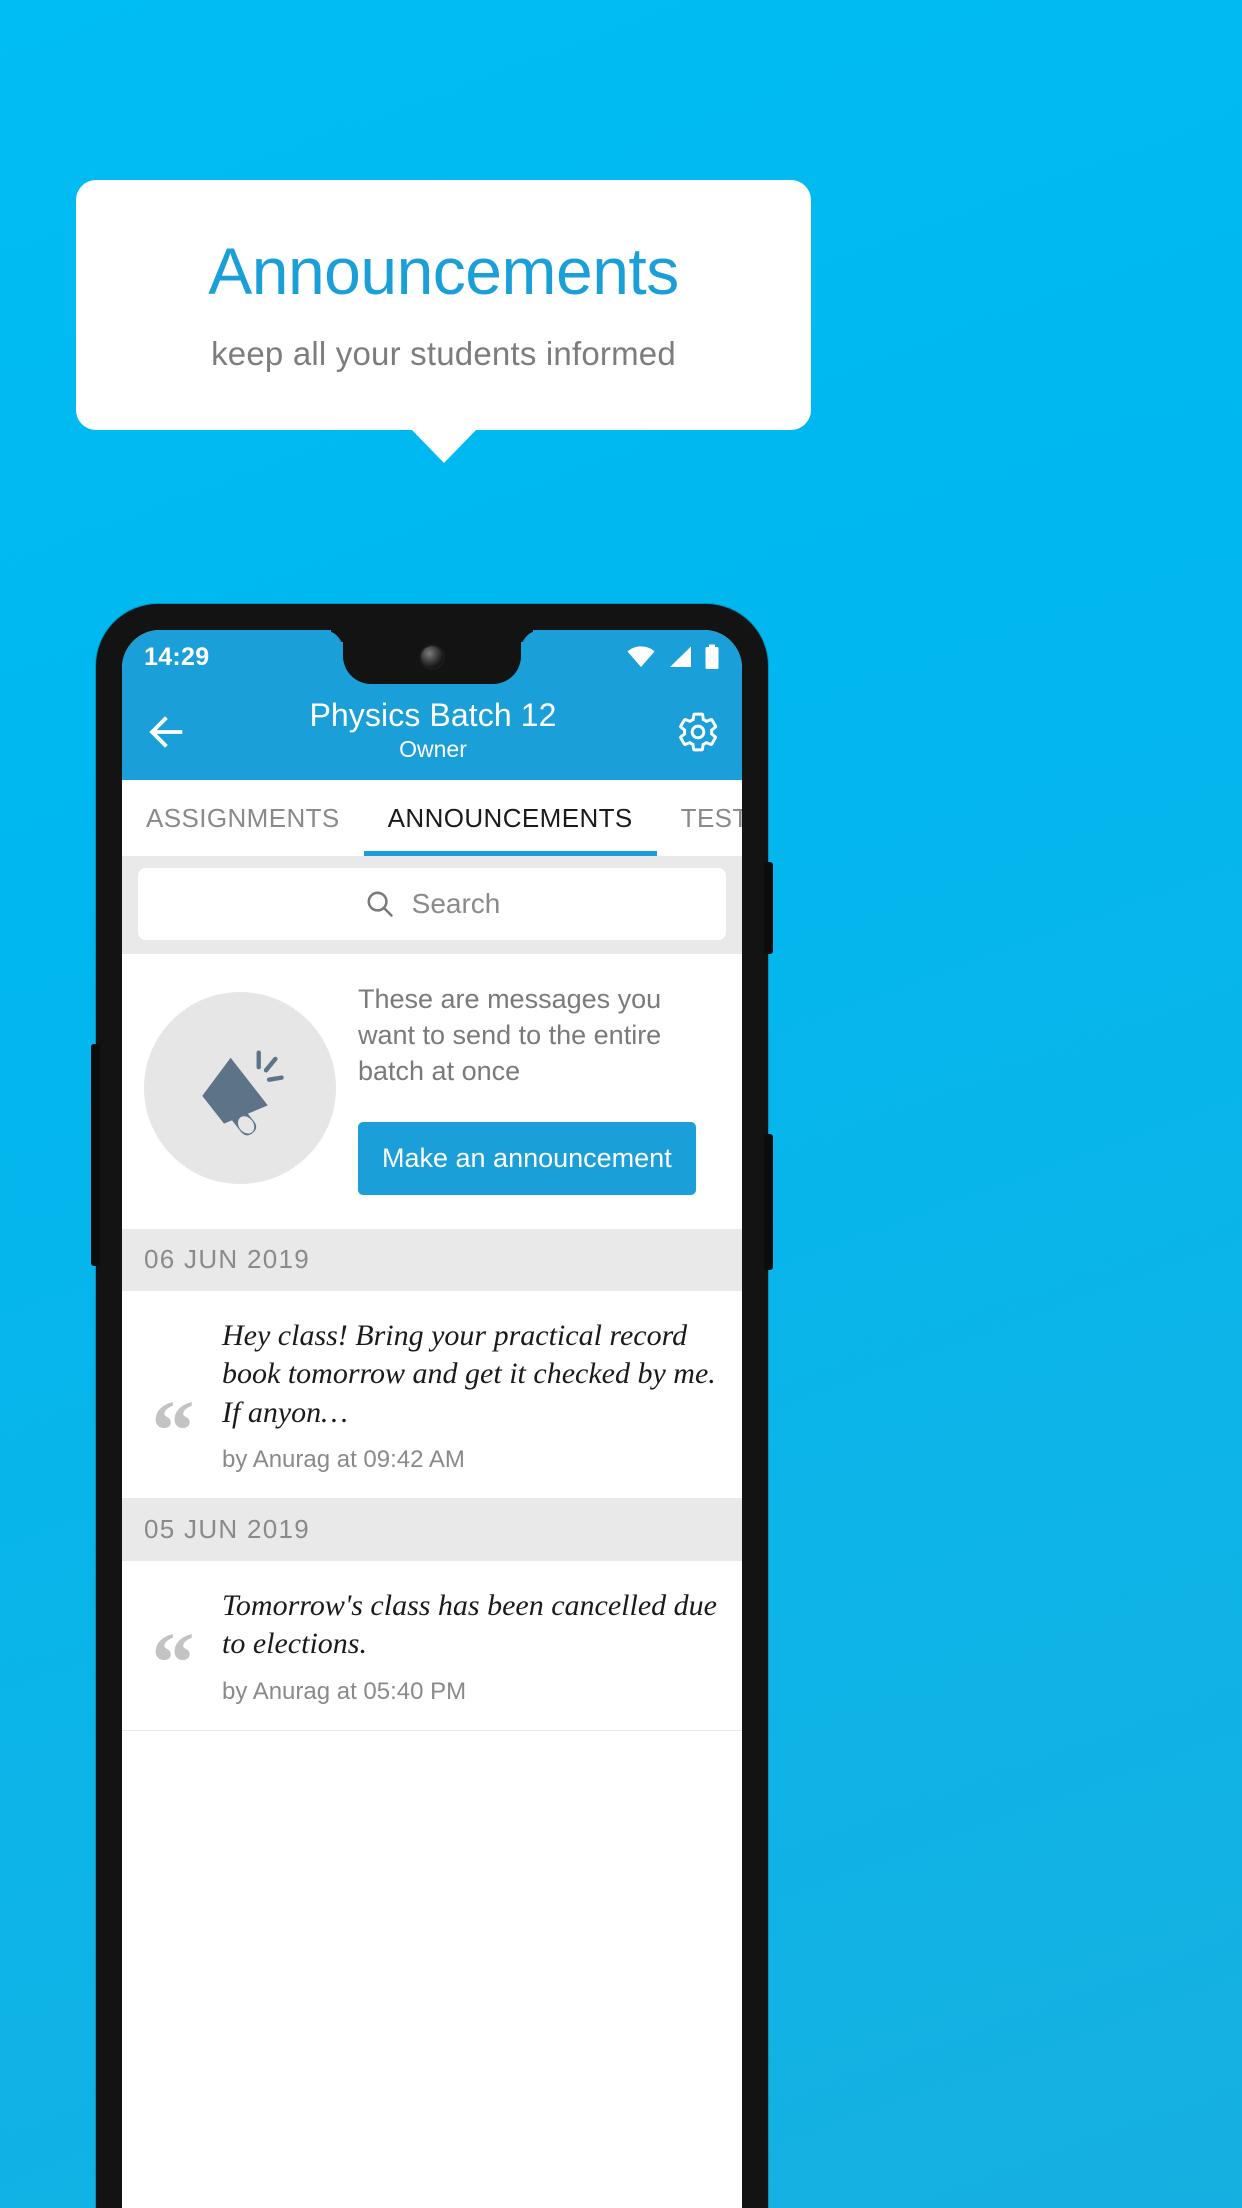 Image resolution: width=1242 pixels, height=2208 pixels. I want to click on app-bar-titles: Physics Batch 12 Owner, so click(433, 730).